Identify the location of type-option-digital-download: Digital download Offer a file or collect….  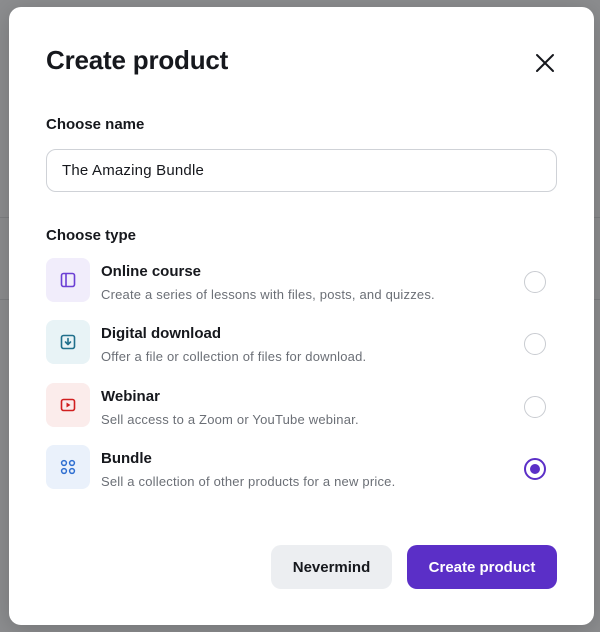
(302, 343).